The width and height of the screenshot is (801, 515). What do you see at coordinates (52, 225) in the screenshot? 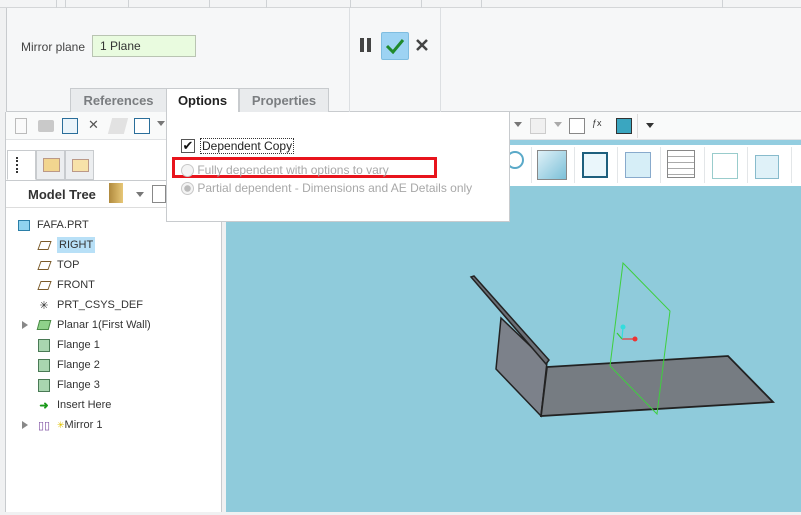
I see `tree-item-part: FAFA.PRT` at bounding box center [52, 225].